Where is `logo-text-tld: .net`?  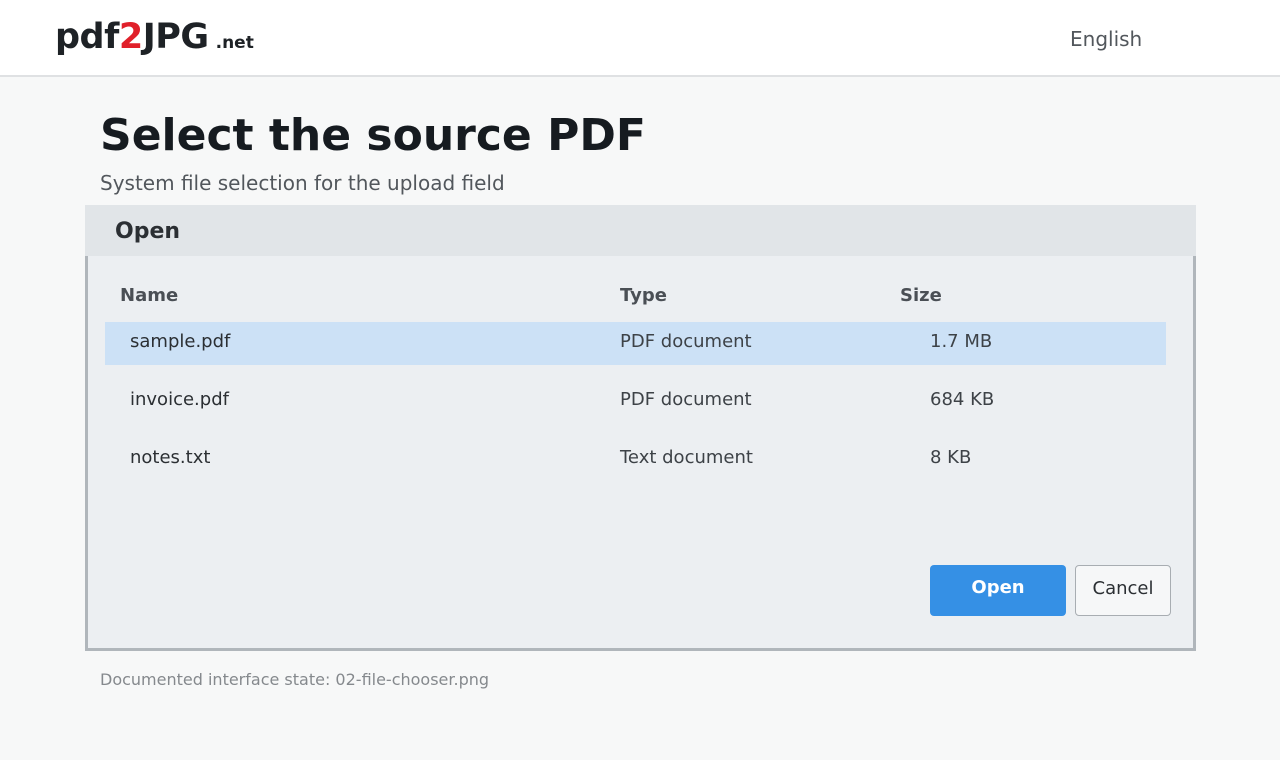 logo-text-tld: .net is located at coordinates (234, 43).